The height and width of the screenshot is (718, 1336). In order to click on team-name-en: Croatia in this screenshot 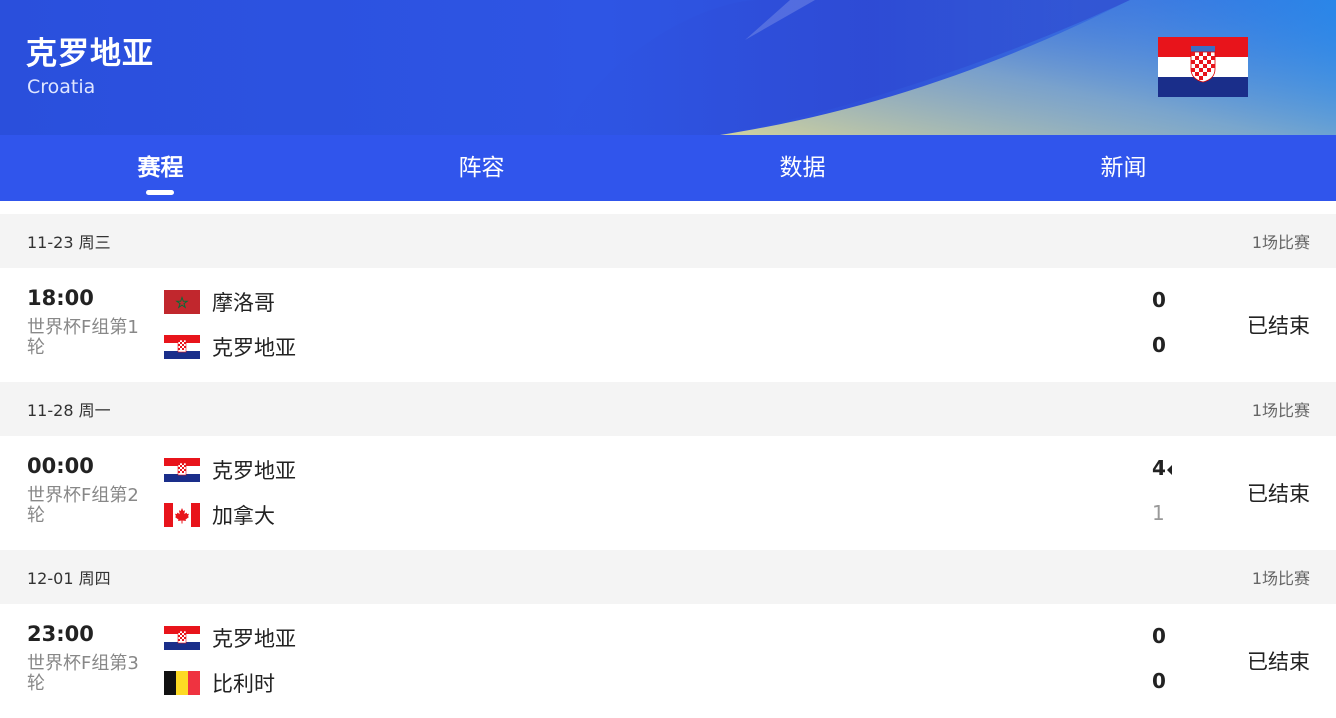, I will do `click(61, 87)`.